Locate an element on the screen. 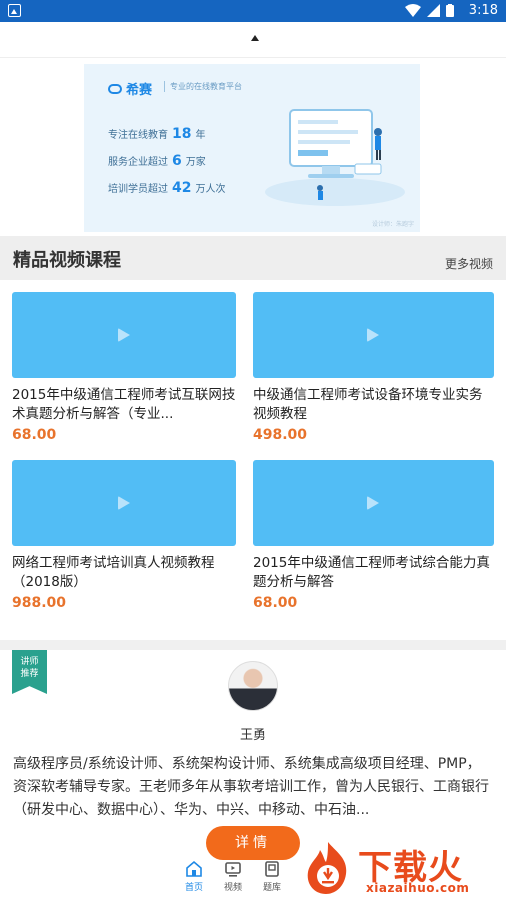 This screenshot has height=900, width=506. course-title: 2015年中级通信工程师考试综合能力真题分析与解答 is located at coordinates (371, 572).